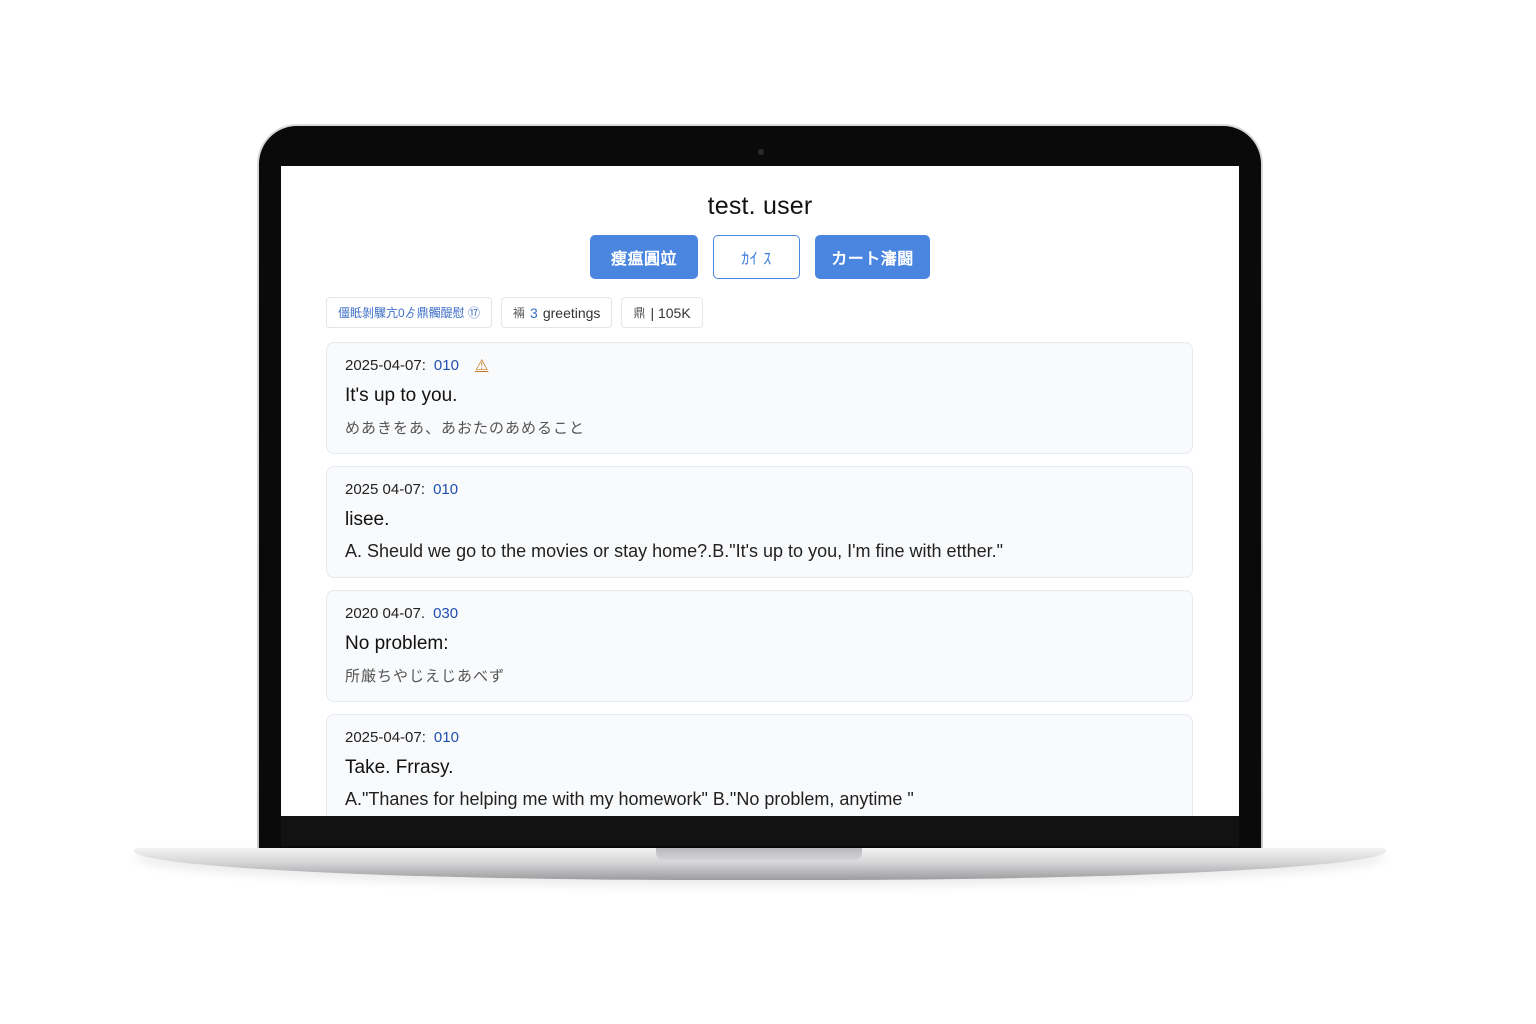  What do you see at coordinates (759, 855) in the screenshot?
I see `laptop-opening-notch` at bounding box center [759, 855].